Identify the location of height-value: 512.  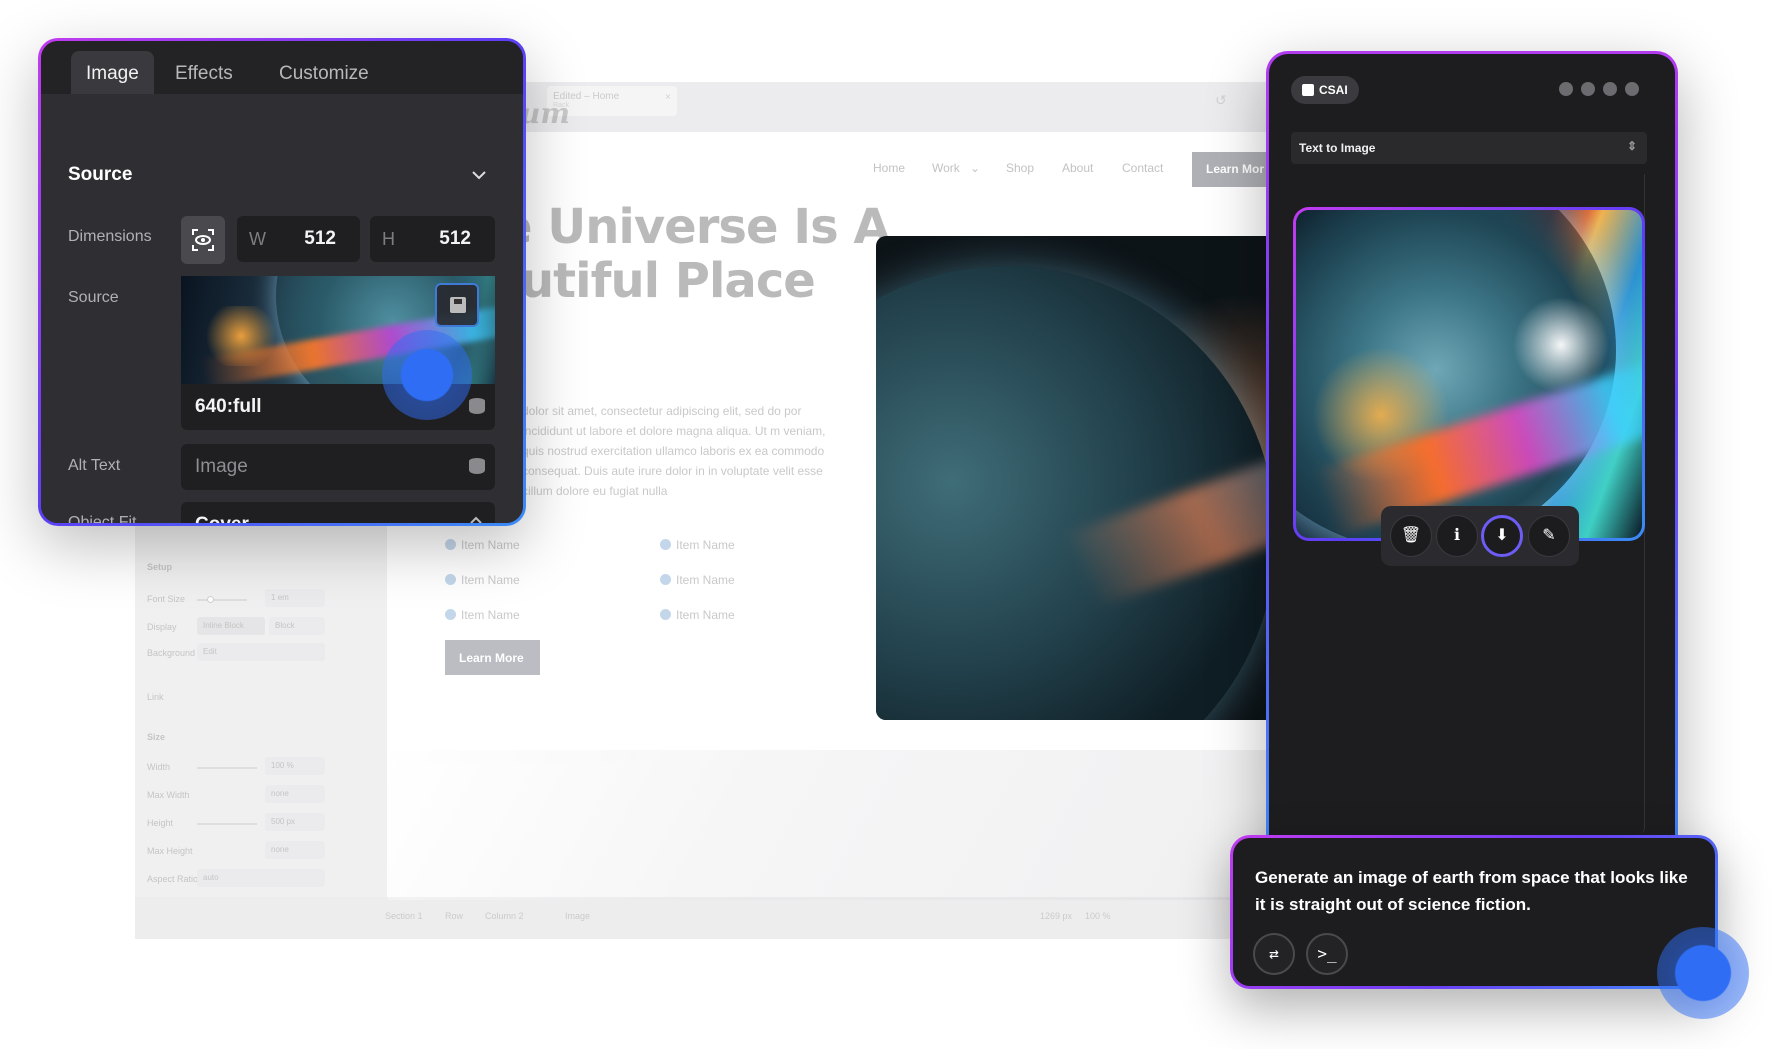
(455, 238).